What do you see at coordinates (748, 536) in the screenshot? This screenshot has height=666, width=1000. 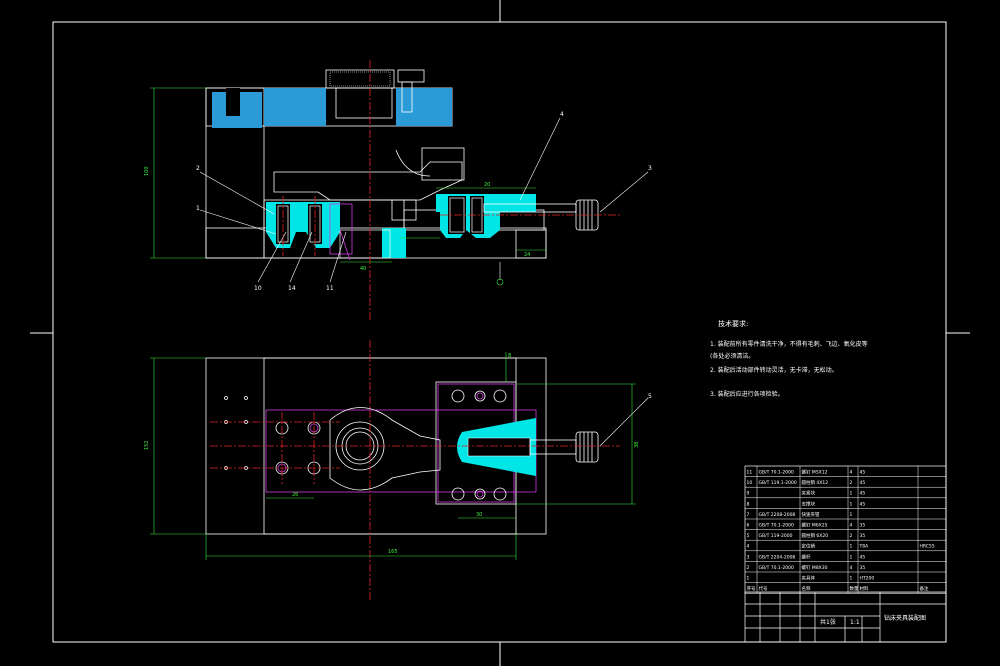 I see `bom-cell-no: 5` at bounding box center [748, 536].